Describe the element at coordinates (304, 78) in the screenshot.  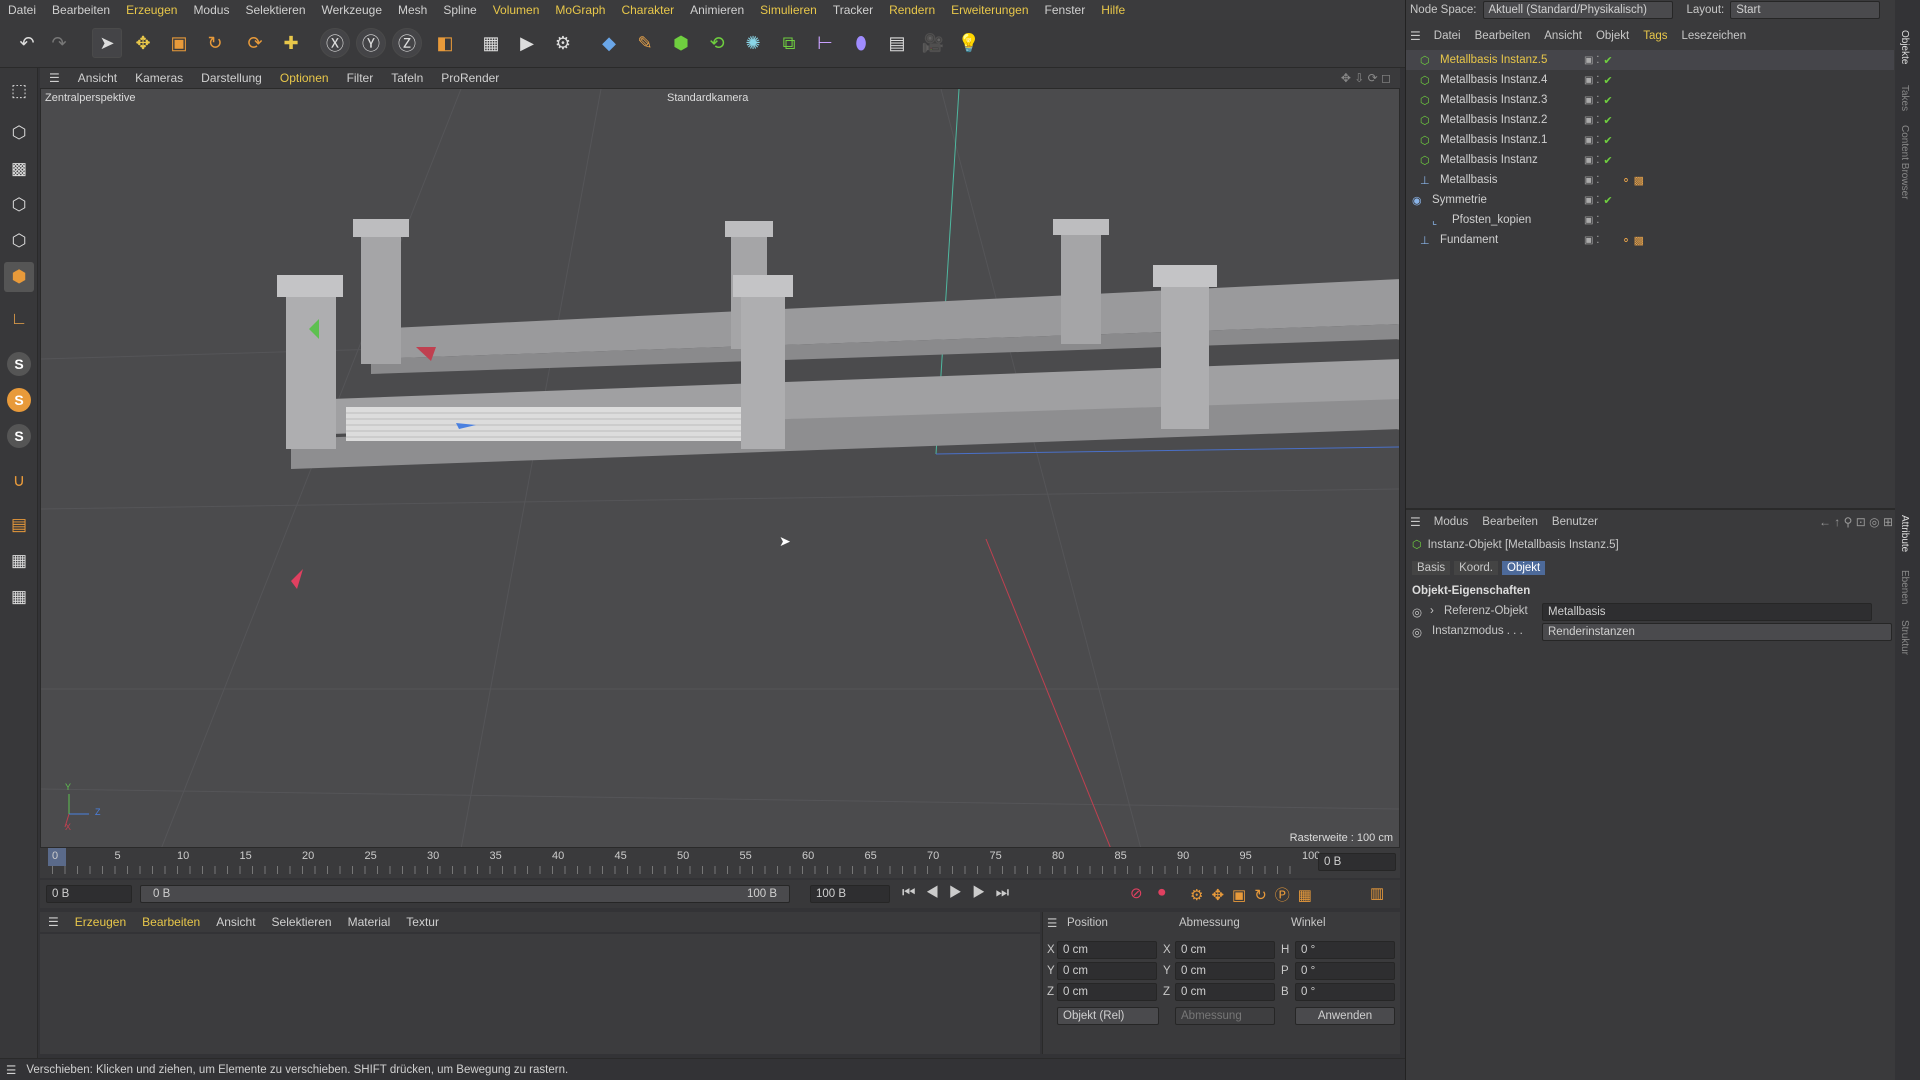
I see `vp-menu-optionen: Optionen` at that location.